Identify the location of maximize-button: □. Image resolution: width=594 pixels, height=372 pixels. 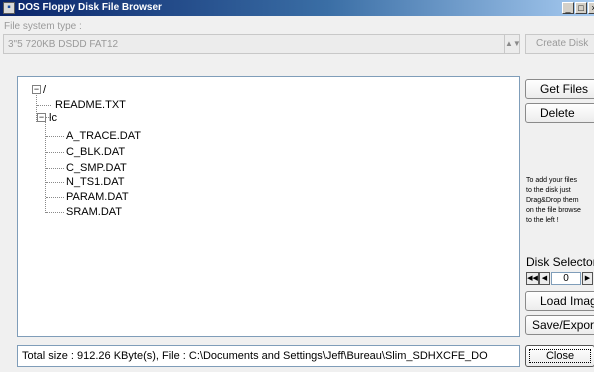
(581, 8).